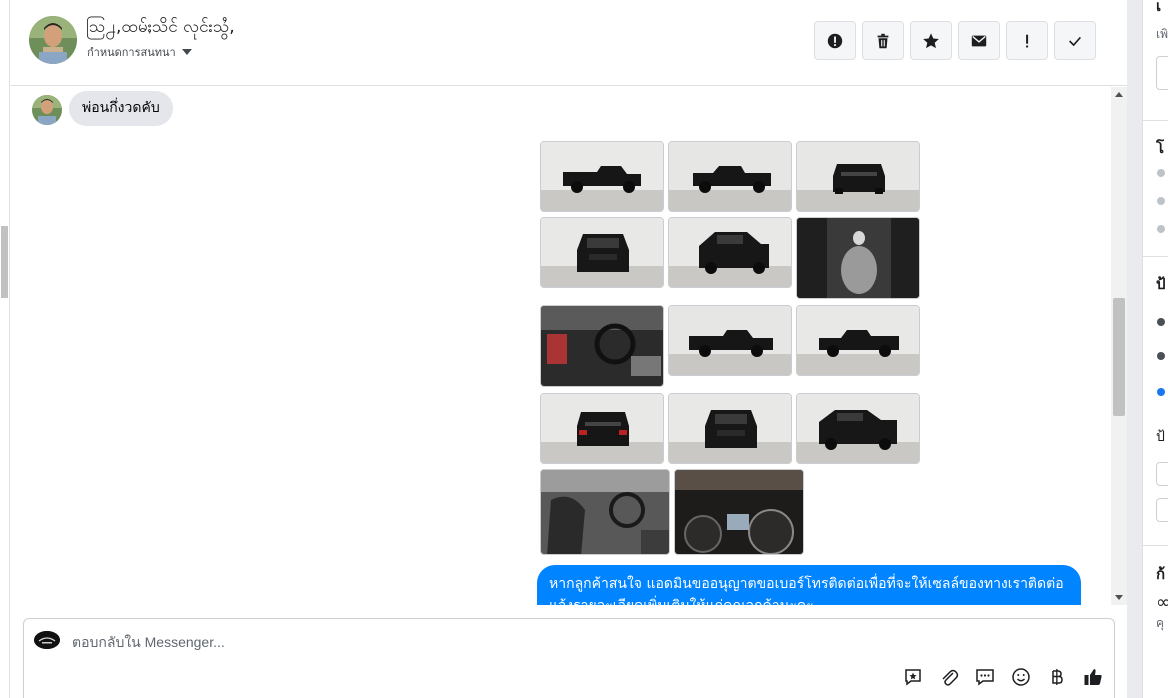  What do you see at coordinates (47, 110) in the screenshot?
I see `sender-avatar` at bounding box center [47, 110].